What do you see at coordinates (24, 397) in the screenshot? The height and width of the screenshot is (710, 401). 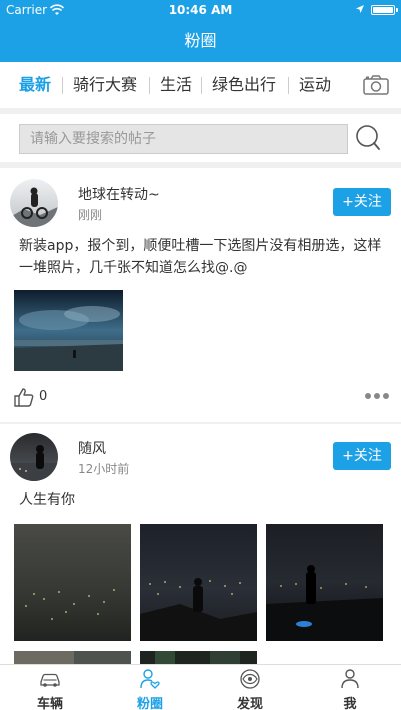 I see `thumbs-up-icon` at bounding box center [24, 397].